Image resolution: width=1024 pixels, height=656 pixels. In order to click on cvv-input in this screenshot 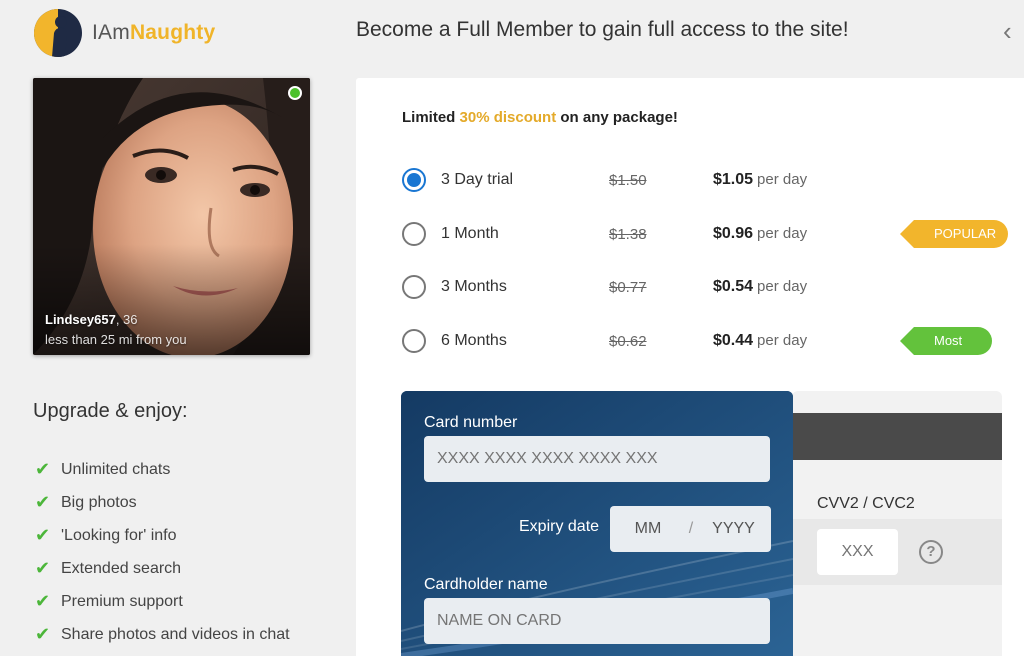, I will do `click(857, 552)`.